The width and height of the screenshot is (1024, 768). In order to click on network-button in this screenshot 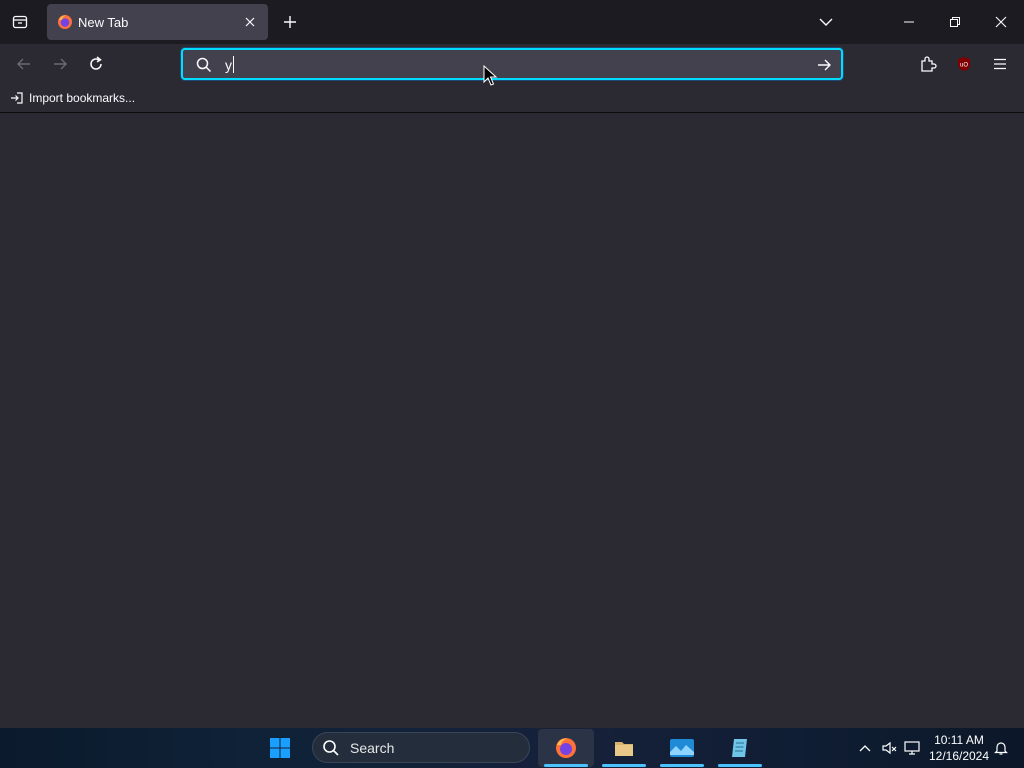, I will do `click(912, 748)`.